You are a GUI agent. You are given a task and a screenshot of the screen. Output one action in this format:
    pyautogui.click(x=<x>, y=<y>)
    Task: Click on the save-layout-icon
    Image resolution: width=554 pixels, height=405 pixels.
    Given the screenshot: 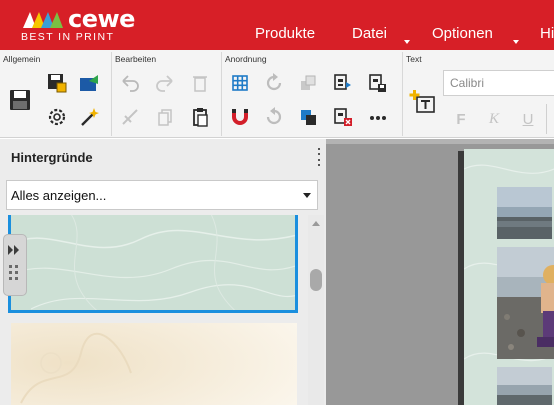 What is the action you would take?
    pyautogui.click(x=377, y=83)
    